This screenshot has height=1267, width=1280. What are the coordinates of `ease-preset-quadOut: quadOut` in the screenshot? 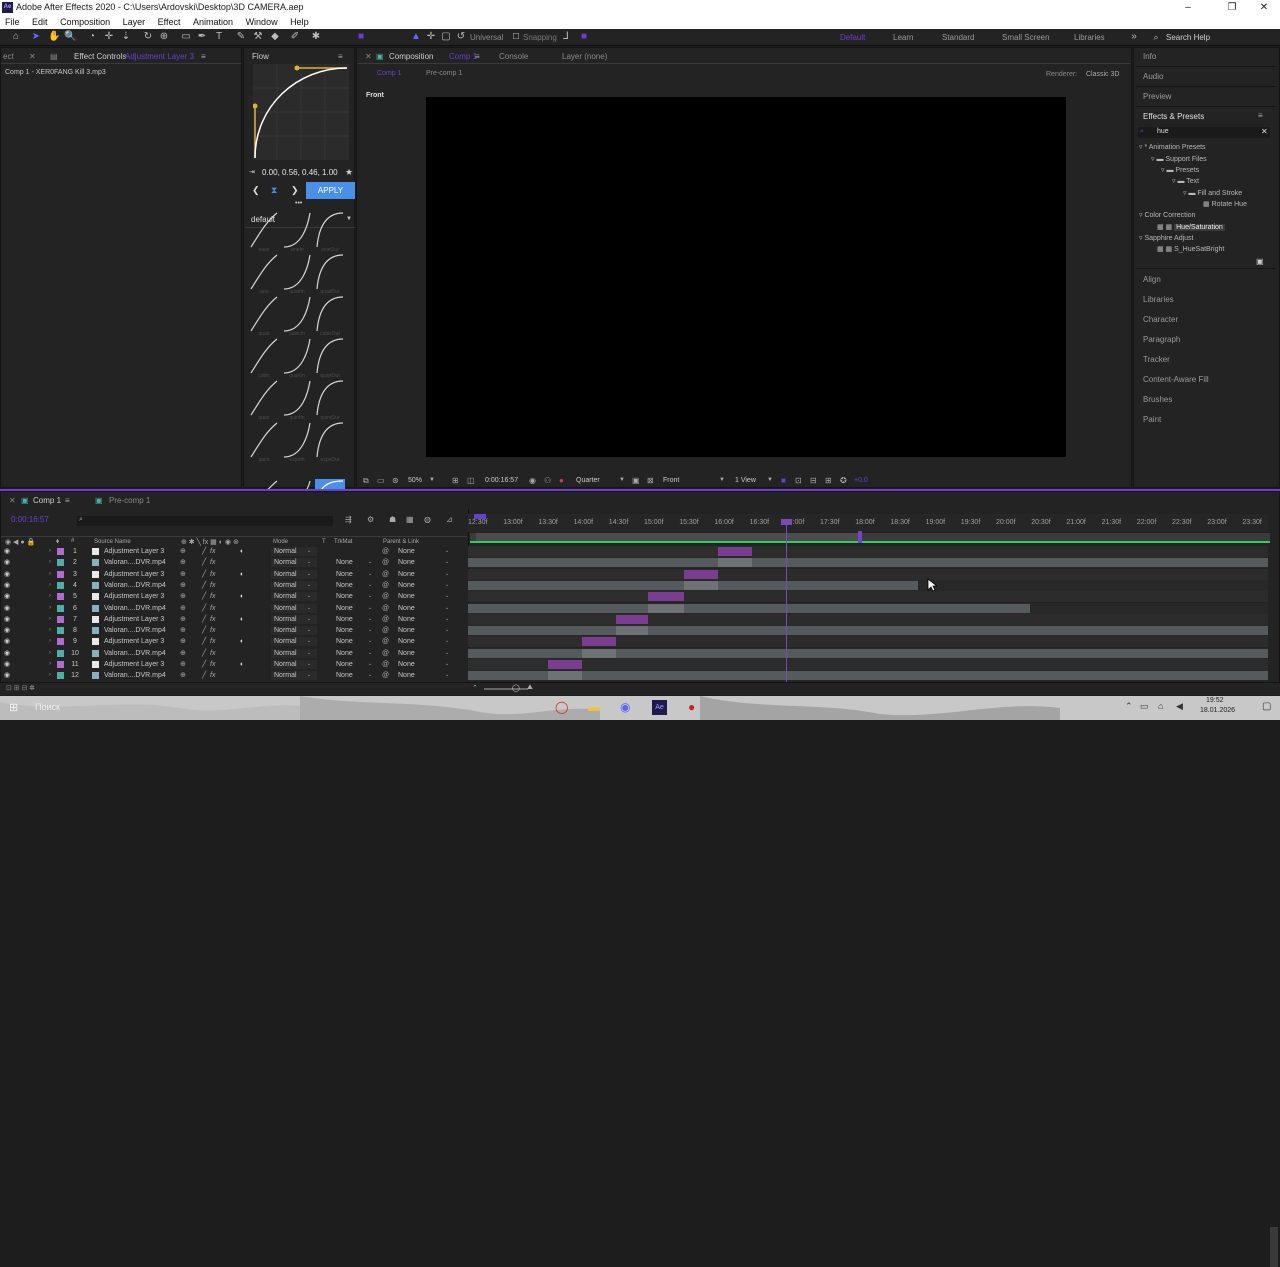 It's located at (330, 274).